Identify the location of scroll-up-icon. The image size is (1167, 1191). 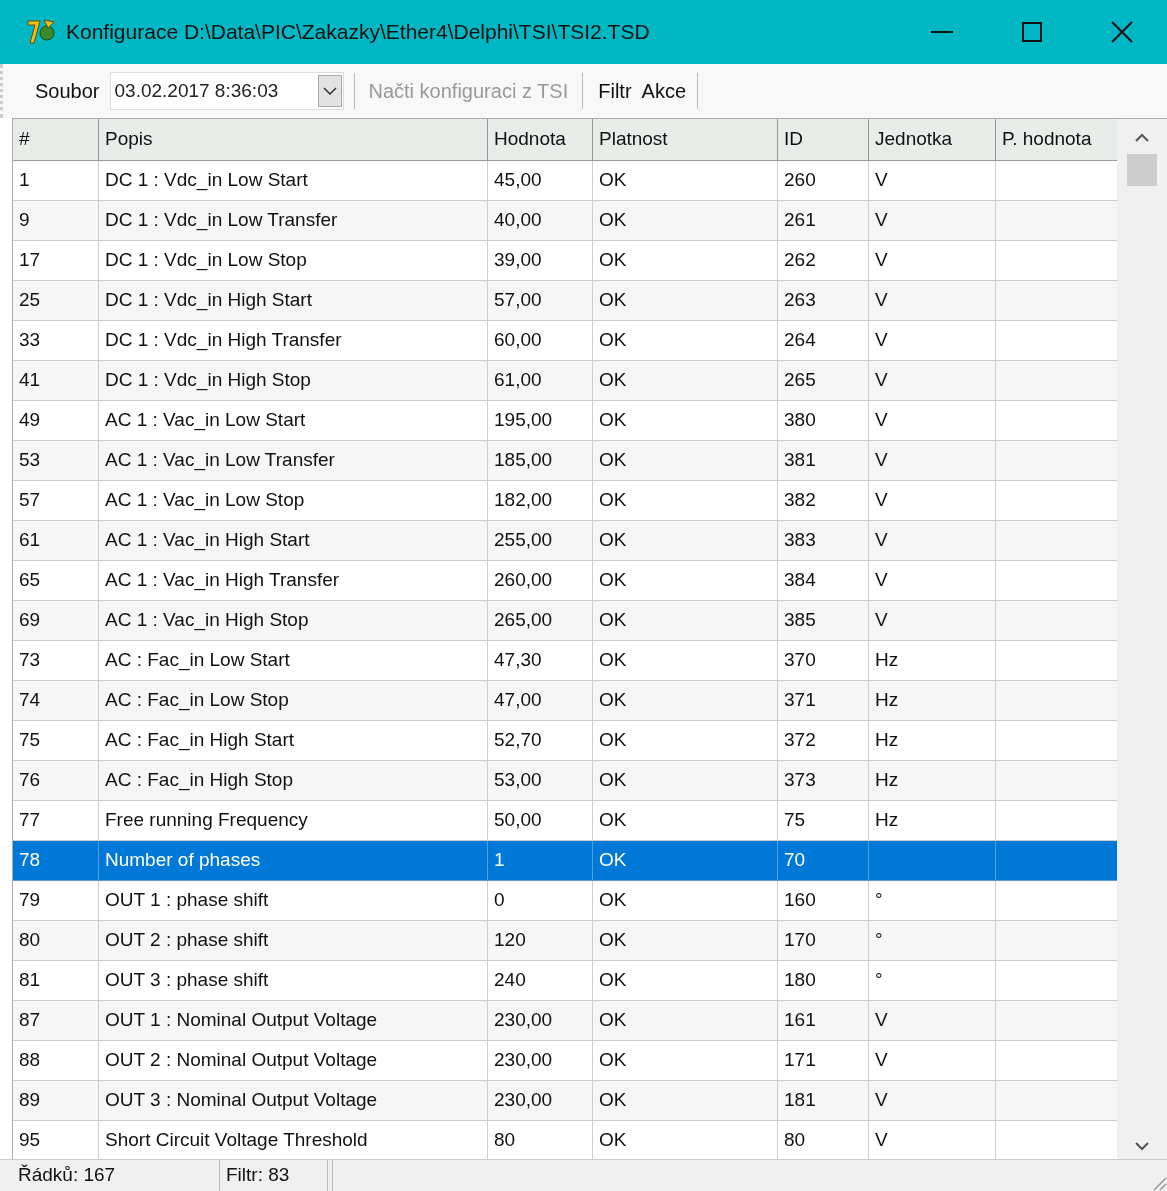
(1142, 137).